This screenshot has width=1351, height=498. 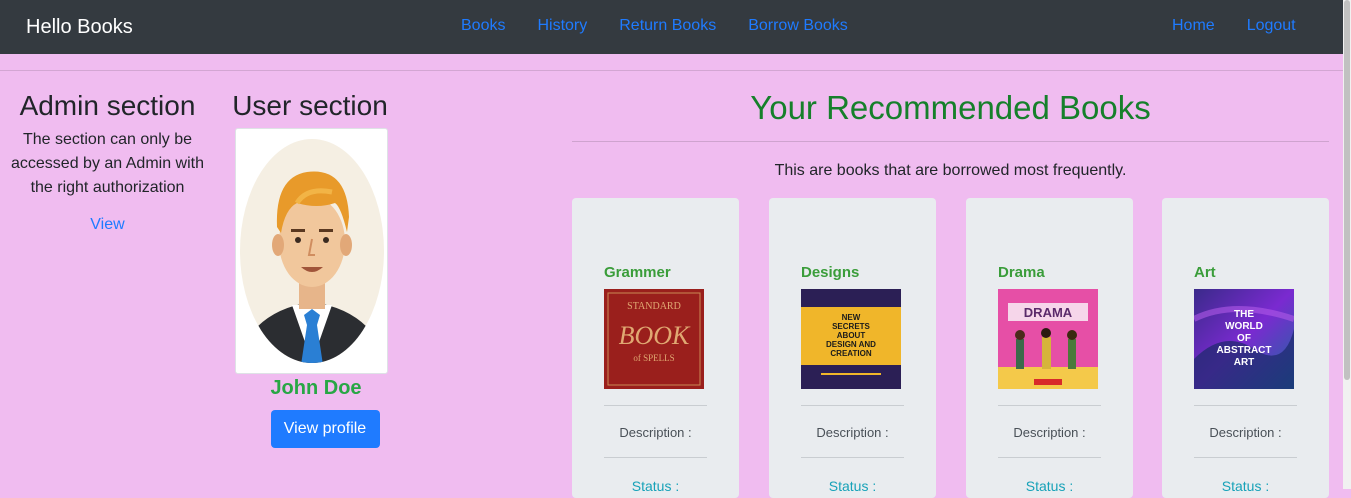 I want to click on book-cover-image: STANDARD BOOK of SPELLS, so click(x=654, y=339).